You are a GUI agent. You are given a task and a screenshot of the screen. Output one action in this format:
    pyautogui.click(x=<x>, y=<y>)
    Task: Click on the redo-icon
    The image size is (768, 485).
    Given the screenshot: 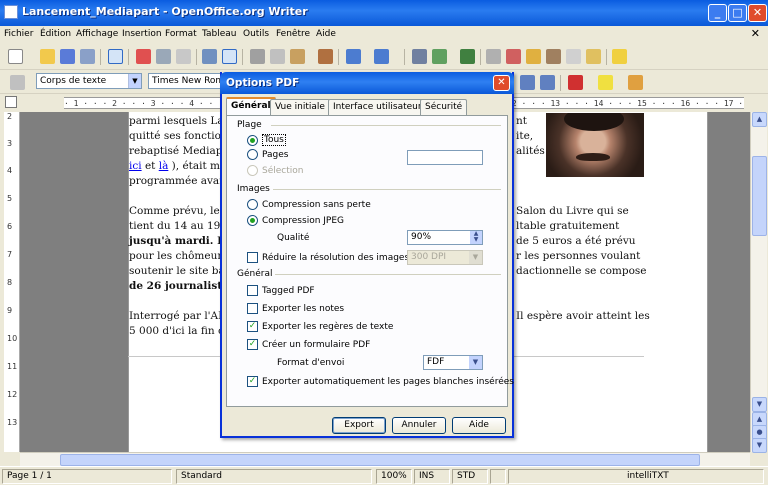 What is the action you would take?
    pyautogui.click(x=381, y=56)
    